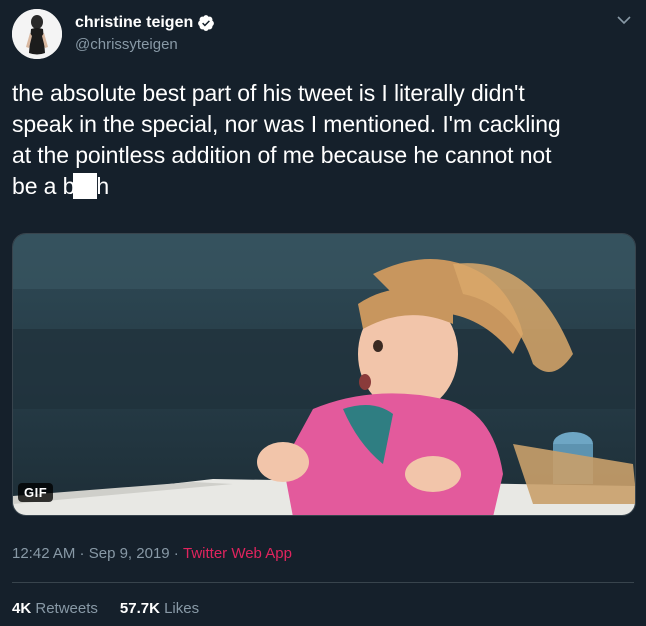 This screenshot has height=626, width=646. Describe the element at coordinates (129, 553) in the screenshot. I see `tweet-date: Sep 9, 2019` at that location.